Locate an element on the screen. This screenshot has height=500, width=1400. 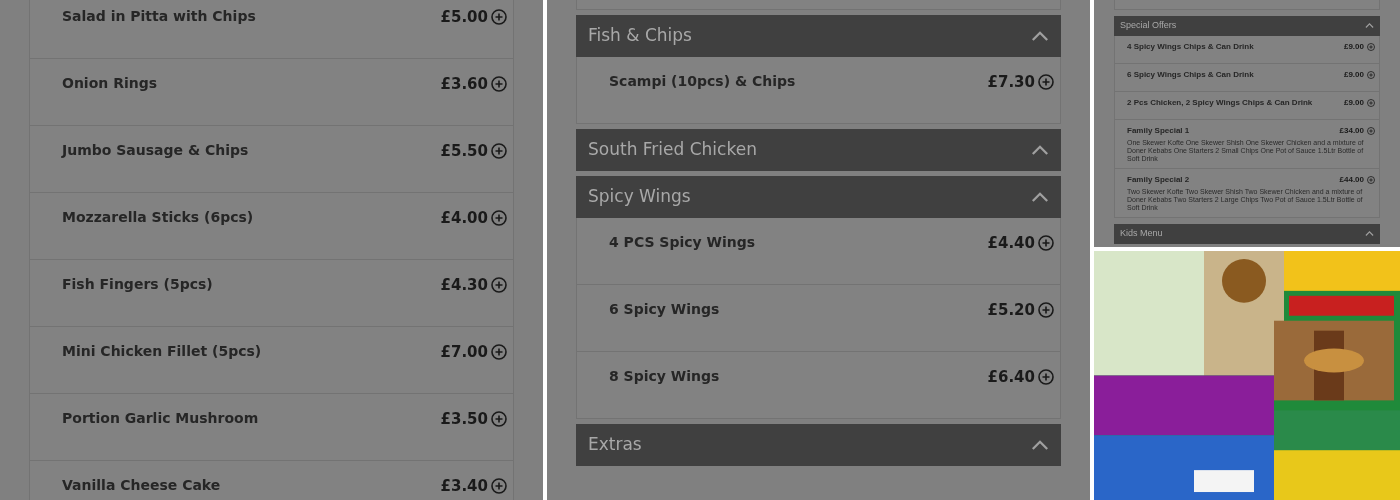
item-name: Mini Chicken Fillet (5pcs) is located at coordinates (162, 351).